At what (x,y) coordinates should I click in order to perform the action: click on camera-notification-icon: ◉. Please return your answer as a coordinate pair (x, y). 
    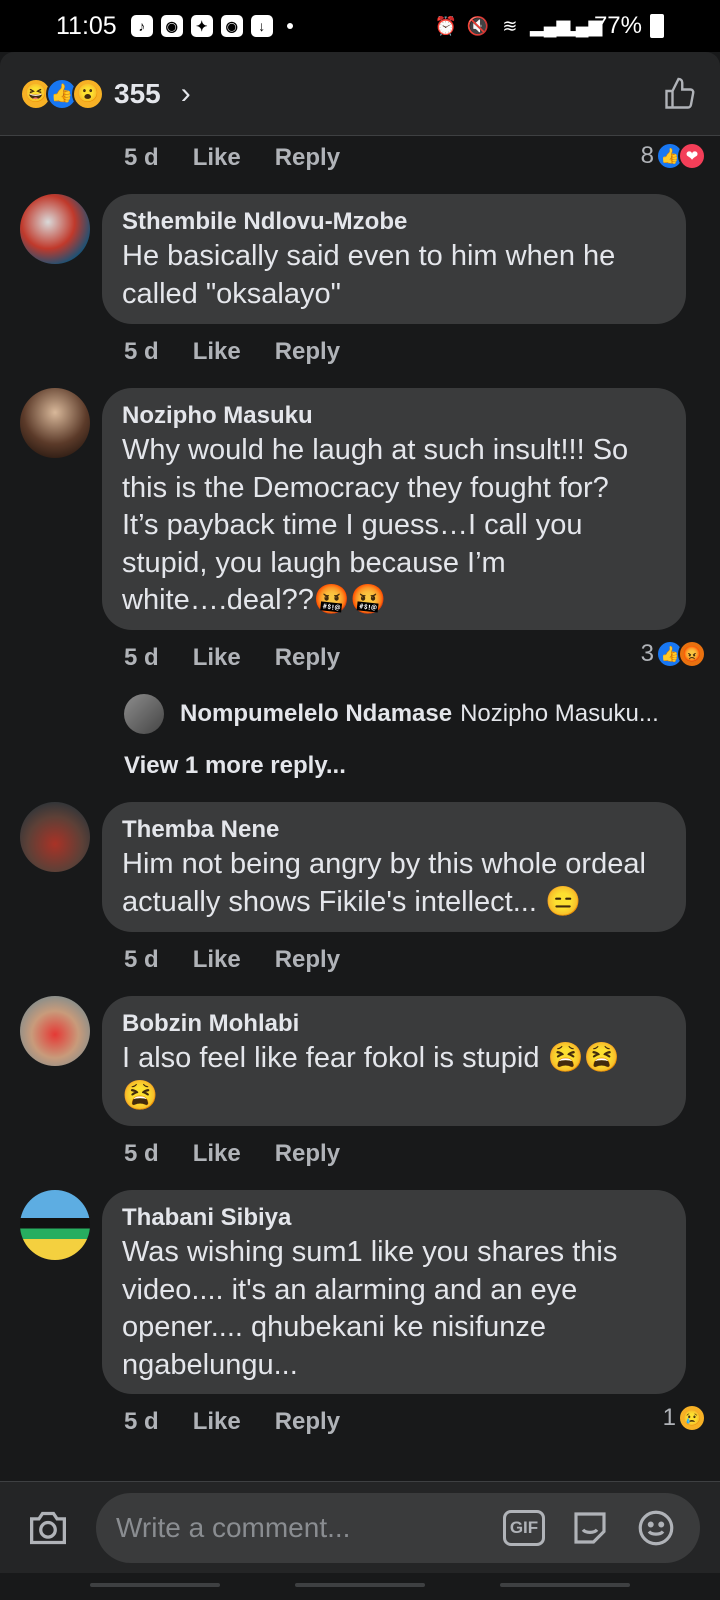
    Looking at the image, I should click on (171, 26).